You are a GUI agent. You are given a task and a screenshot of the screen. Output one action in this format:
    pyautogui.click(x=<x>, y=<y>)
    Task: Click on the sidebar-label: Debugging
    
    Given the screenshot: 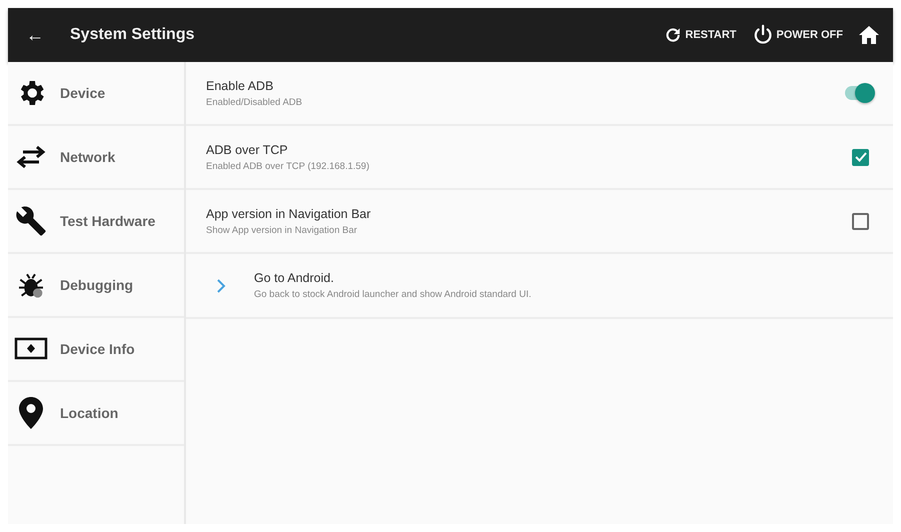 What is the action you would take?
    pyautogui.click(x=97, y=285)
    